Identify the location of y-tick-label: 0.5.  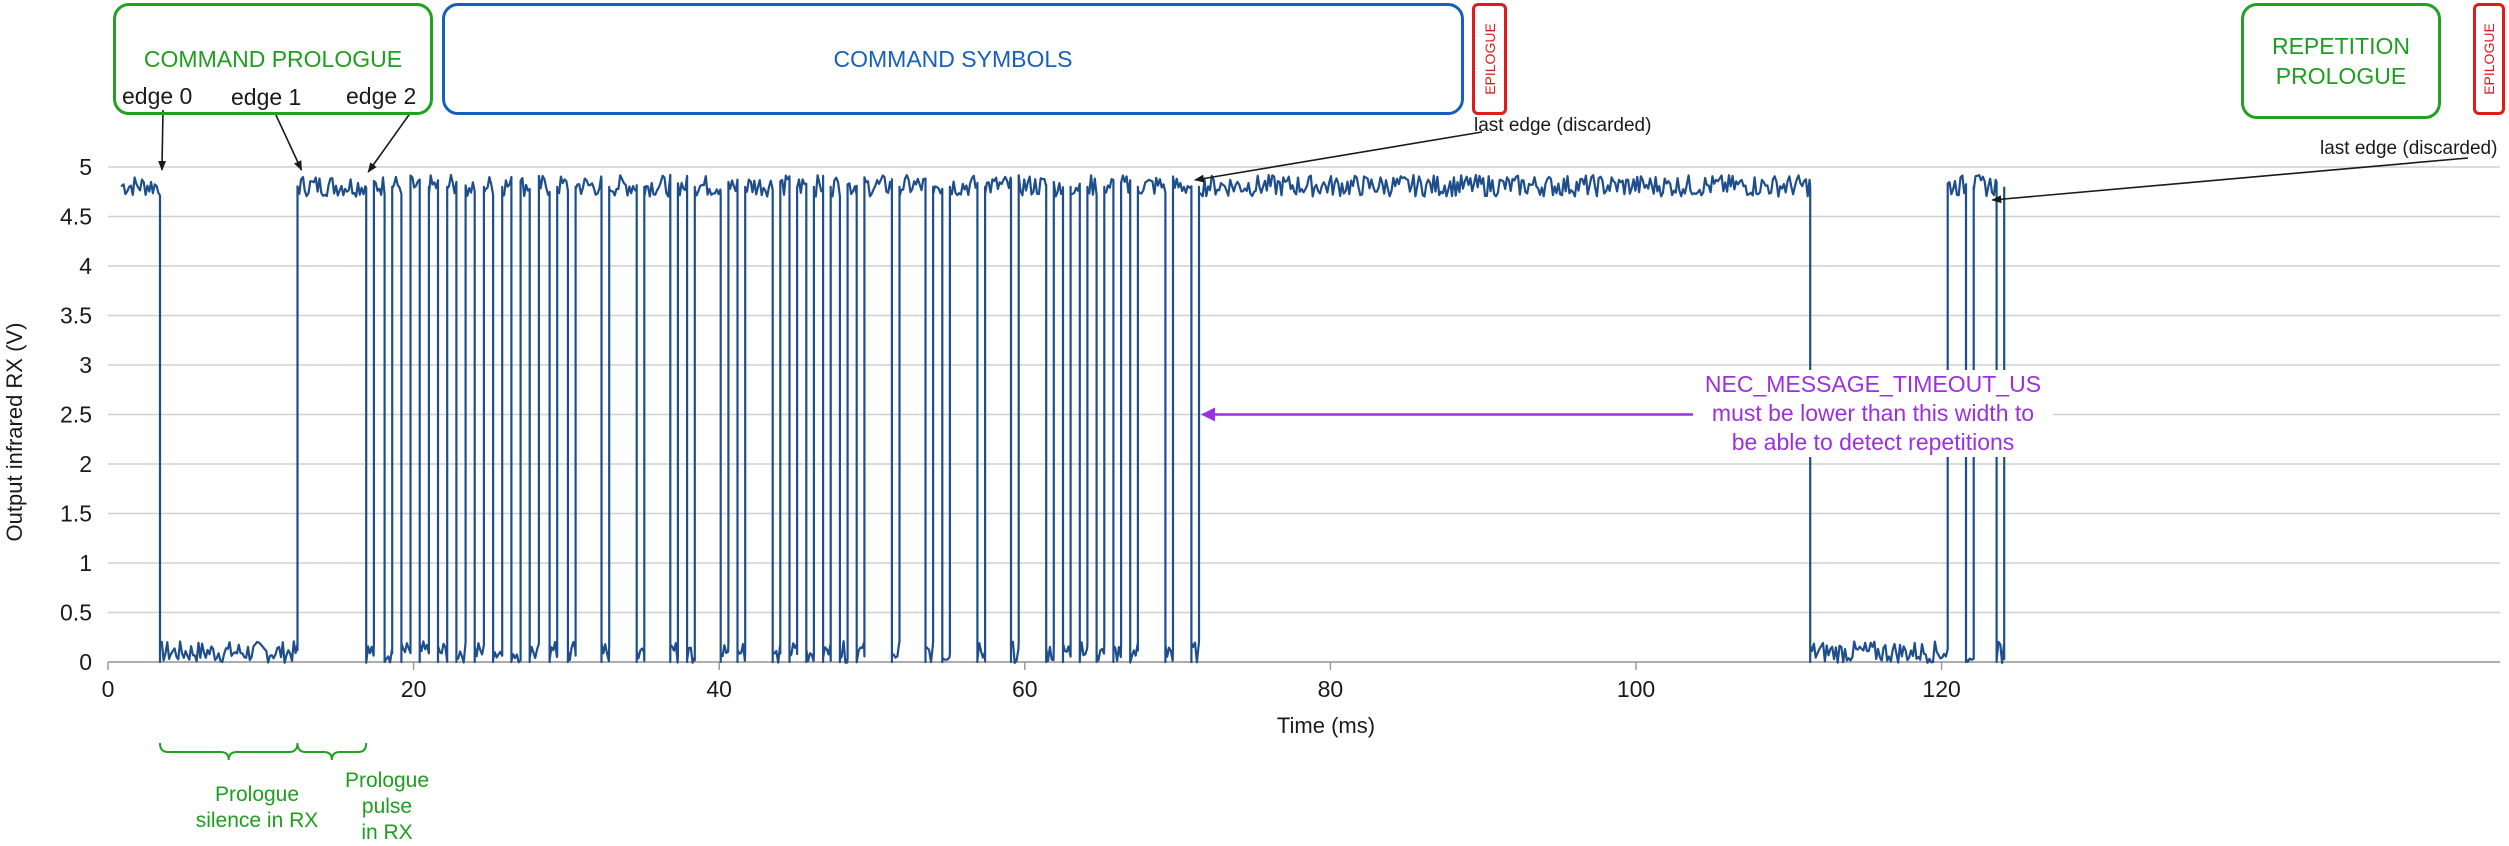
(76, 613).